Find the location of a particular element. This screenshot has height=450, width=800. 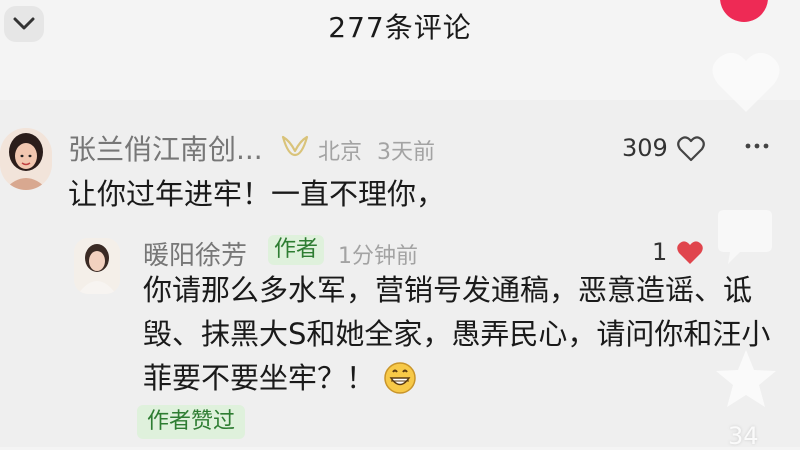

comment-count-title: 277条评论 is located at coordinates (400, 27).